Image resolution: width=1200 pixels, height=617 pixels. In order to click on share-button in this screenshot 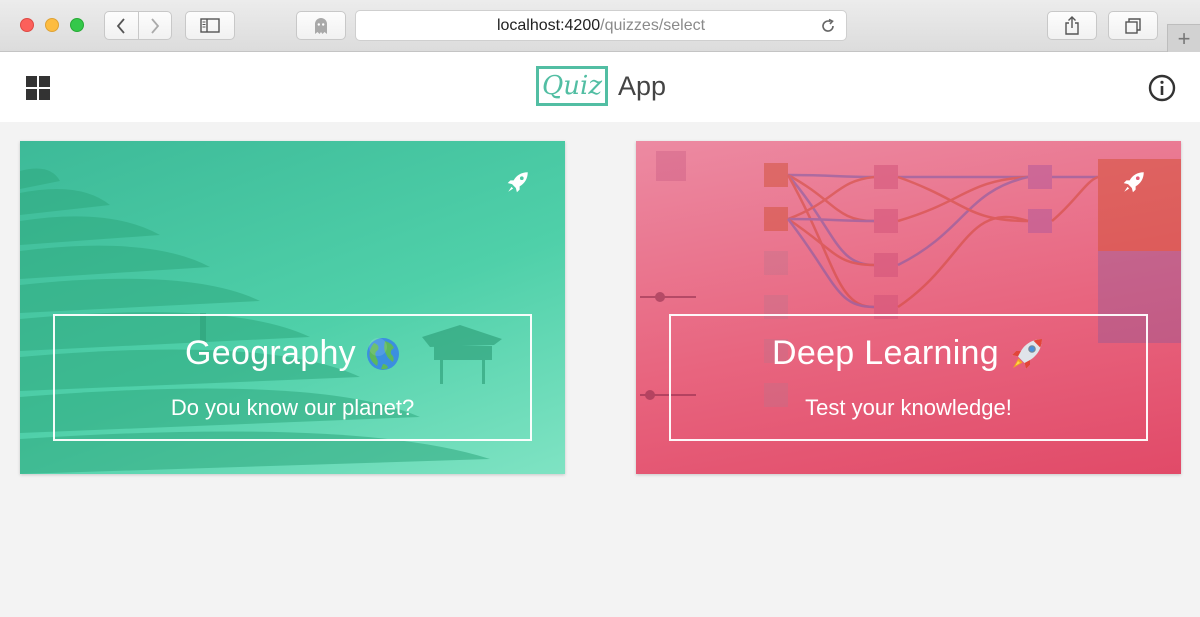, I will do `click(1072, 25)`.